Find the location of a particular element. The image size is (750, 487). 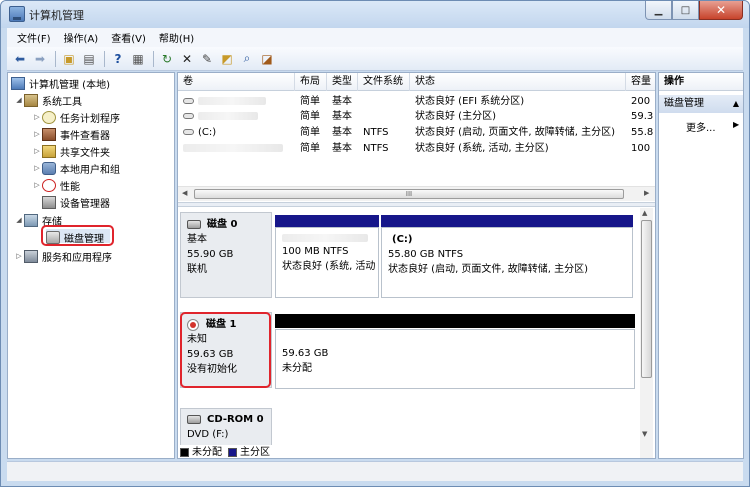

volume-cell is located at coordinates (236, 101).